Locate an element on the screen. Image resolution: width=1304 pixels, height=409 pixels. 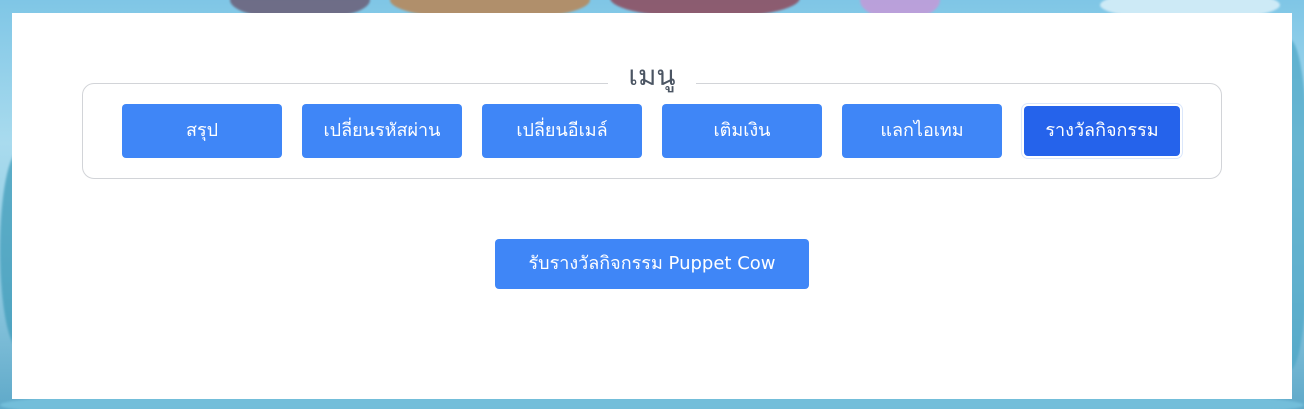
menu-button-change-password: เปลี่ยนรหัสผ่าน is located at coordinates (382, 131).